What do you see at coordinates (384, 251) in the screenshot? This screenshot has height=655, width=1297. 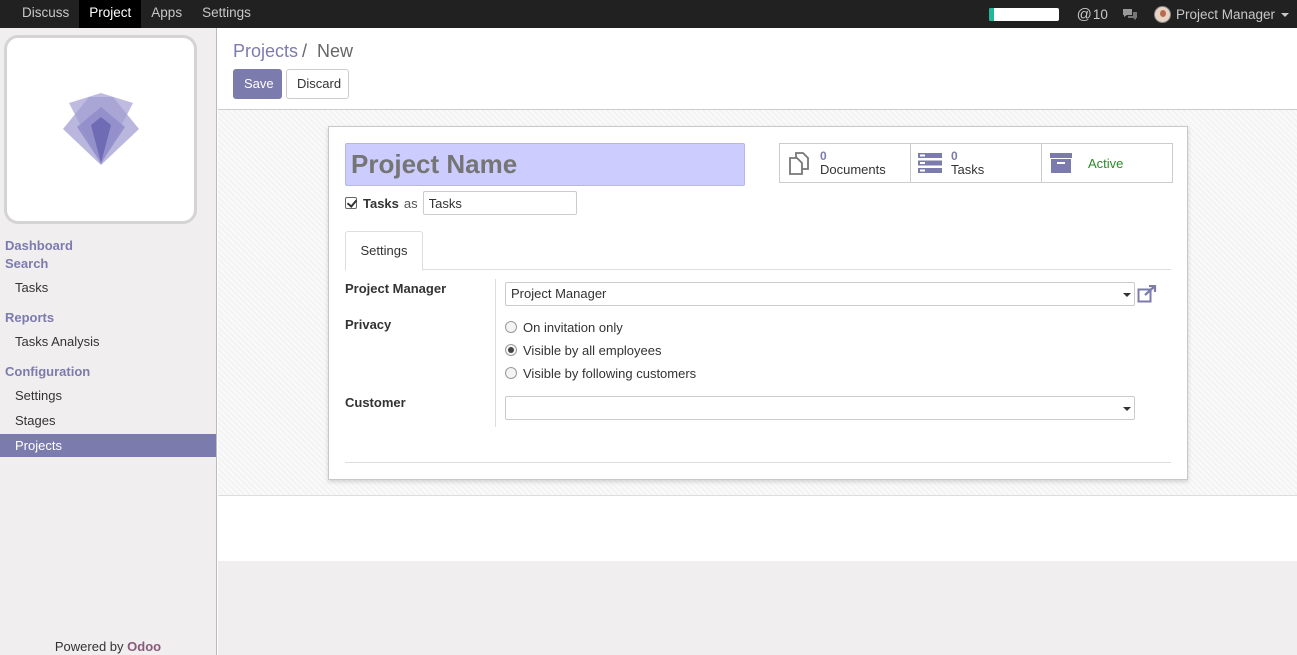 I see `tab-settings: Settings` at bounding box center [384, 251].